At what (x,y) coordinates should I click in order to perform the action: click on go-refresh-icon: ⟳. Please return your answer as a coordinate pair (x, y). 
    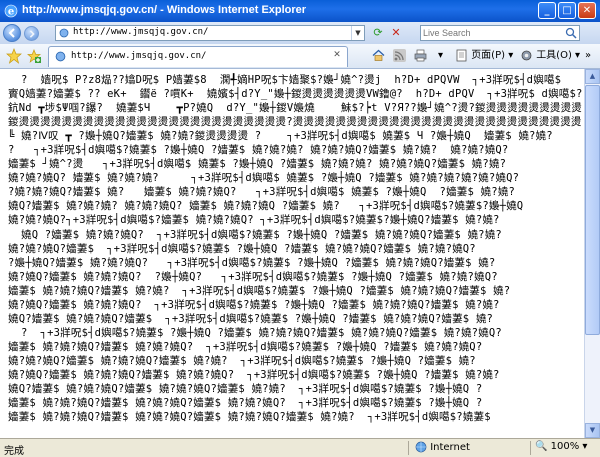
    Looking at the image, I should click on (378, 33).